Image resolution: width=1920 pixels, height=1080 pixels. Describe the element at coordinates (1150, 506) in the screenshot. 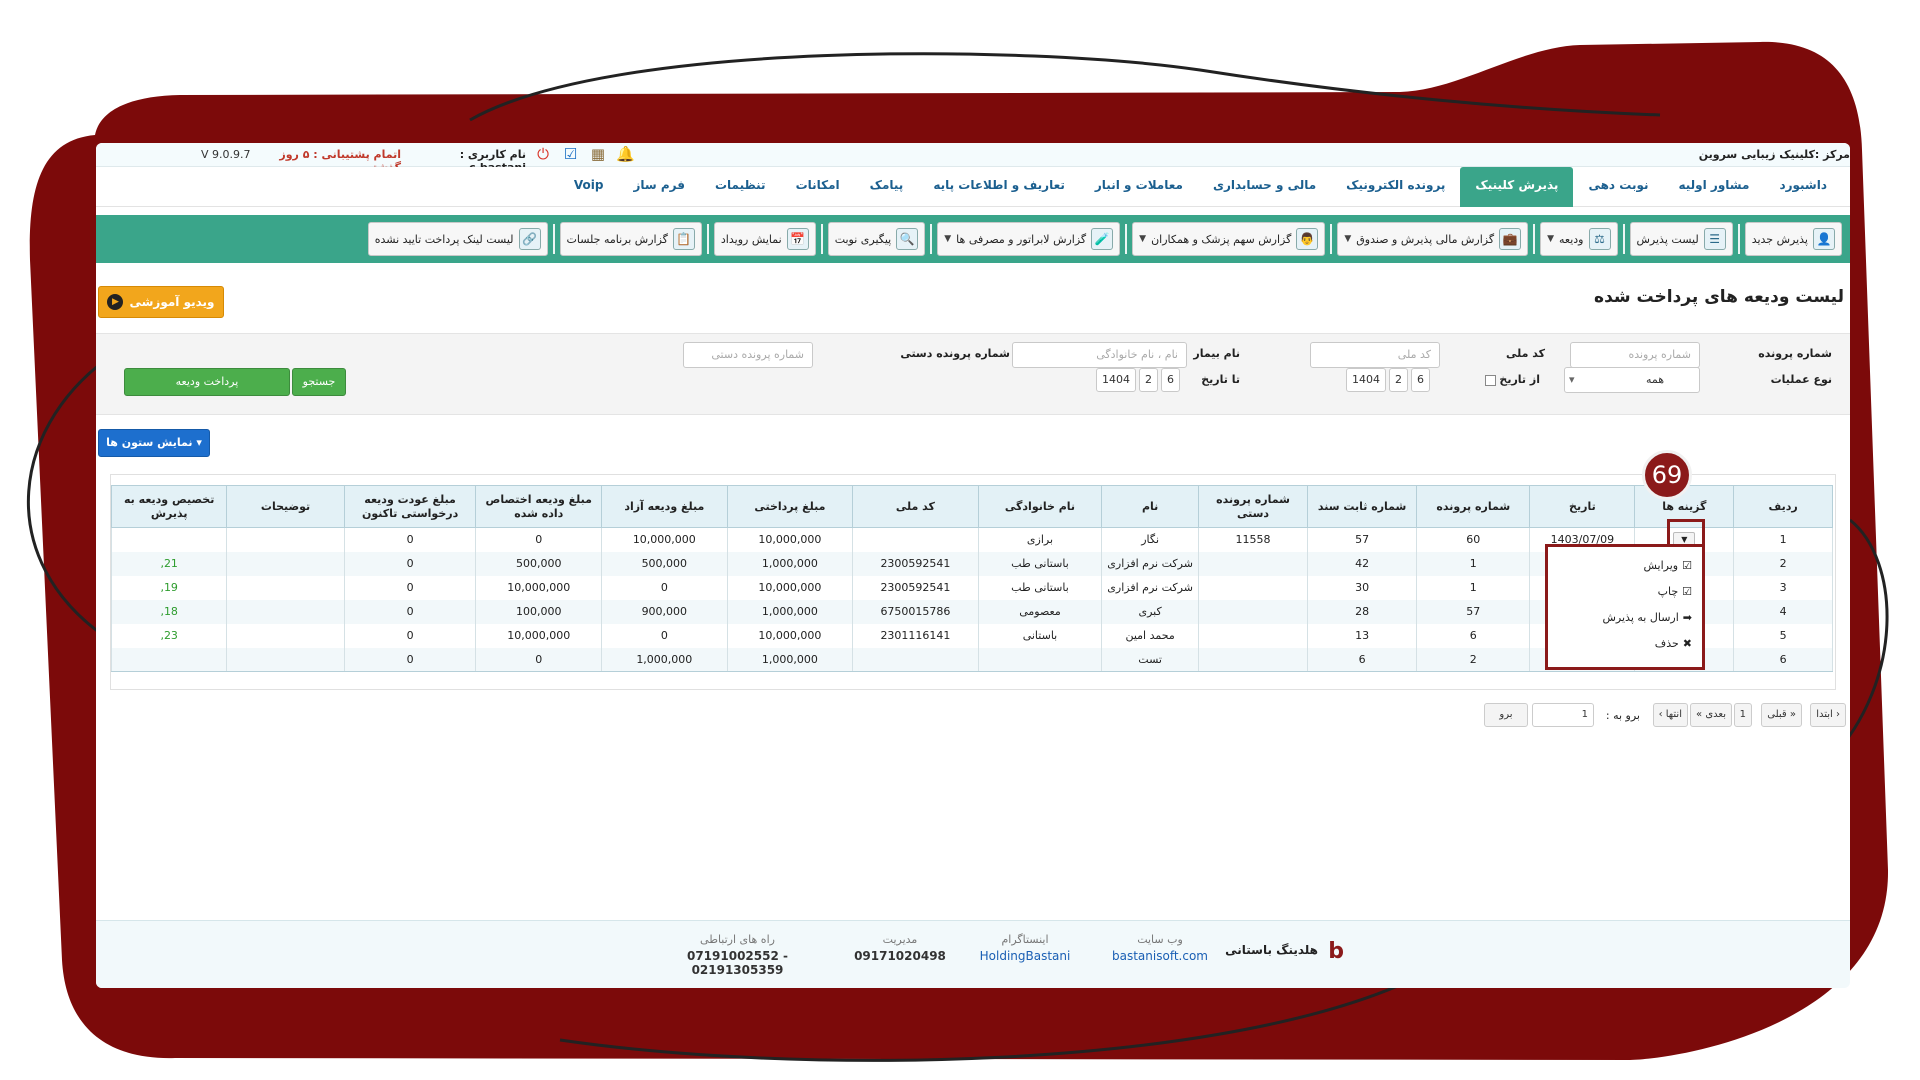

I see `column-header: نام` at that location.